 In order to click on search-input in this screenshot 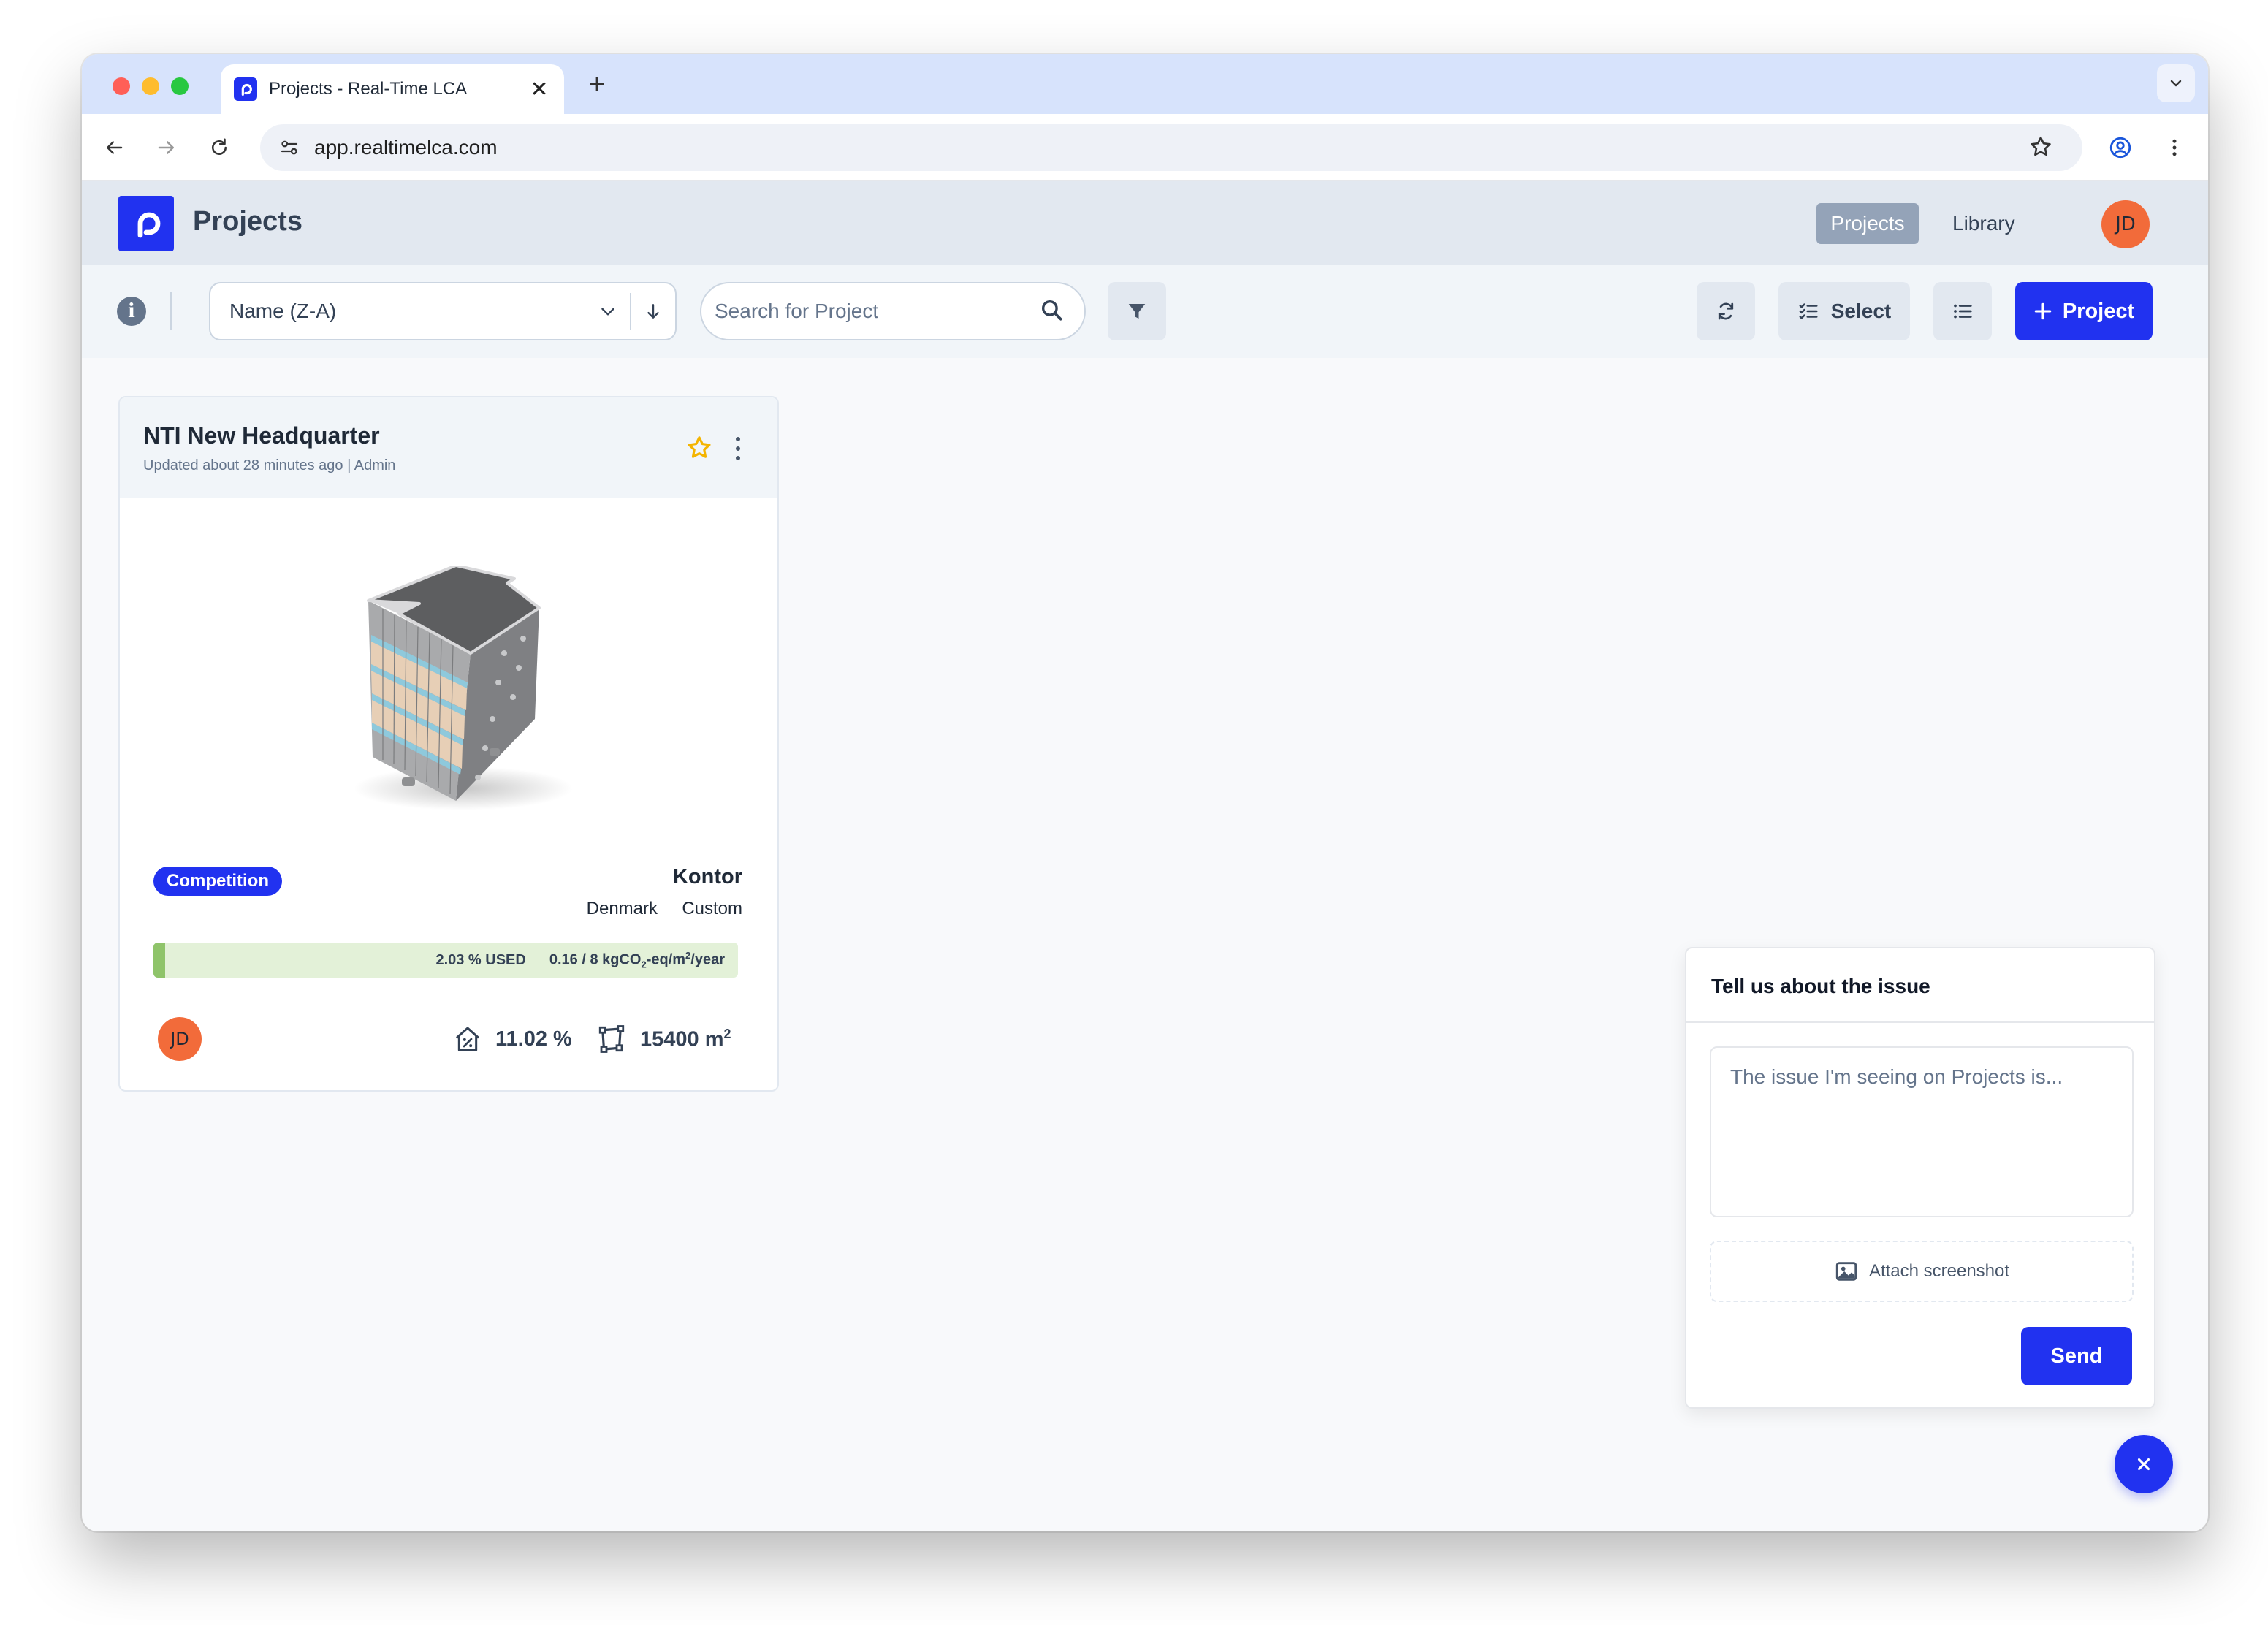, I will do `click(877, 311)`.